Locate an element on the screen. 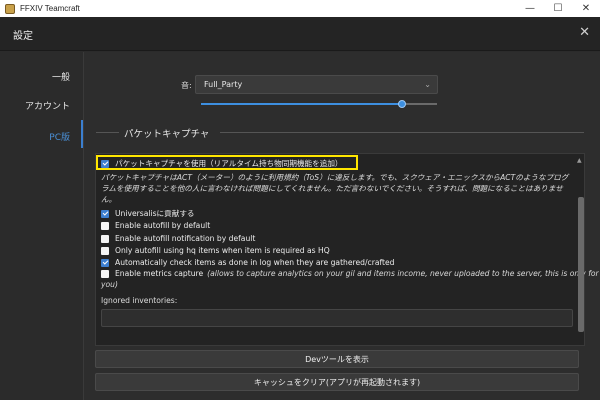  option-label: Enable autofill by default is located at coordinates (163, 225).